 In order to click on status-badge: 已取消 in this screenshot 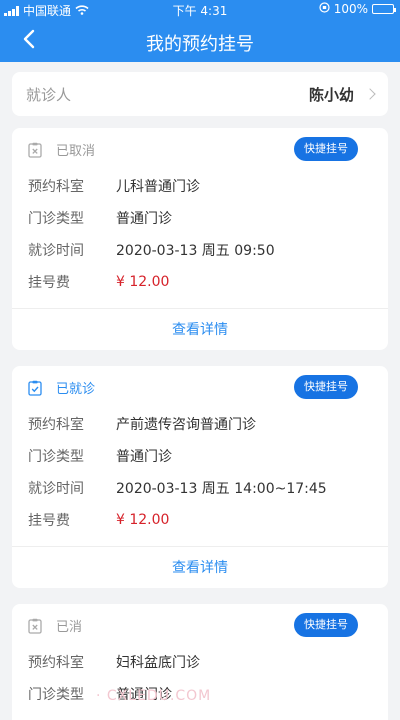, I will do `click(61, 149)`.